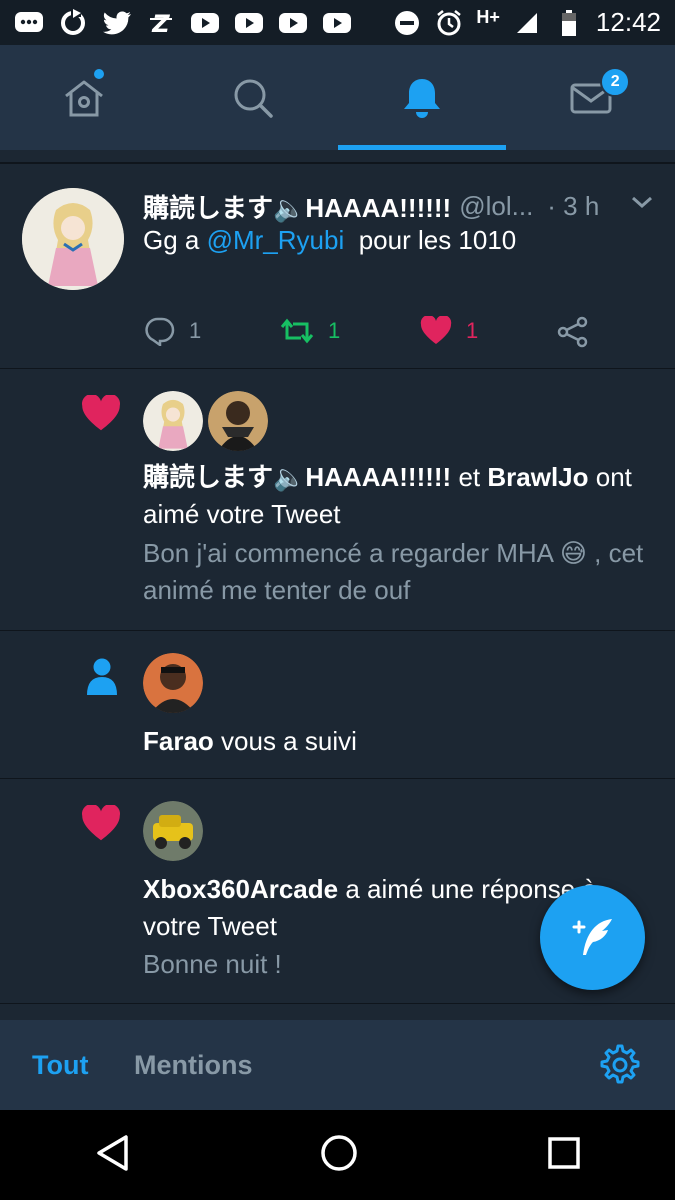 The width and height of the screenshot is (675, 1200). I want to click on messages-icon, so click(29, 23).